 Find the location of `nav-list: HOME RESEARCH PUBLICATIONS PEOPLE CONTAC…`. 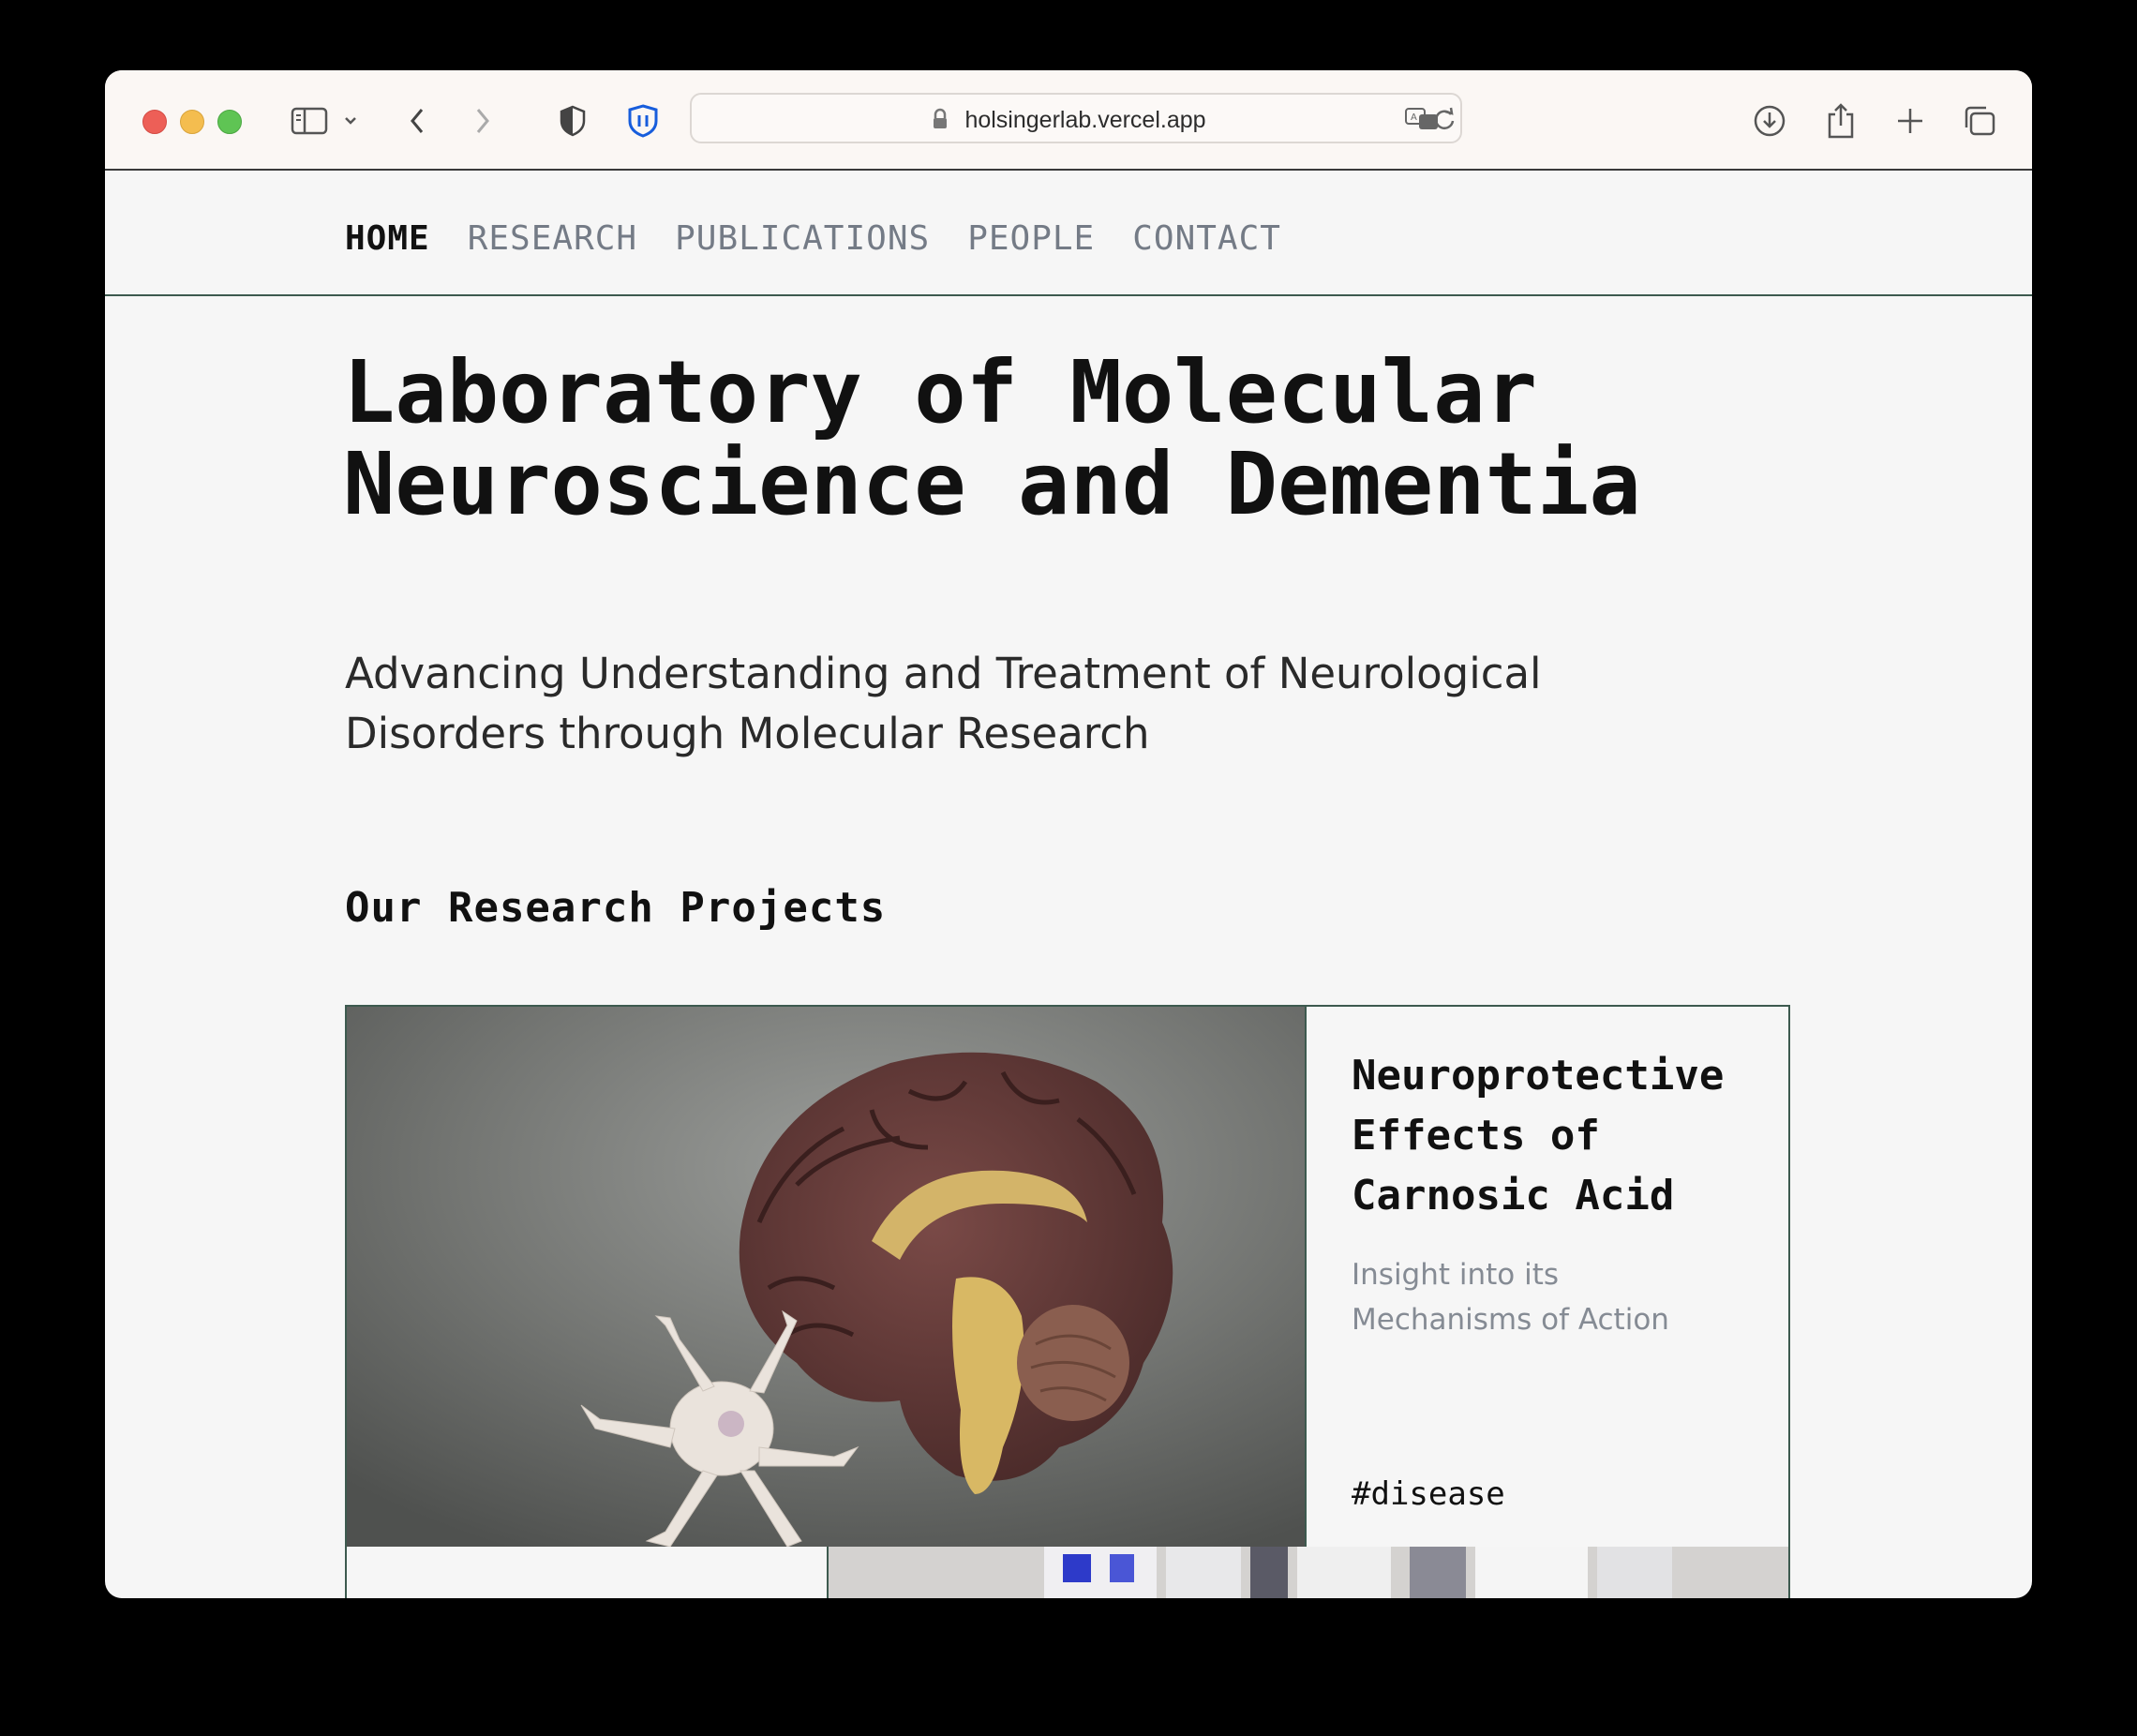

nav-list: HOME RESEARCH PUBLICATIONS PEOPLE CONTAC… is located at coordinates (832, 239).